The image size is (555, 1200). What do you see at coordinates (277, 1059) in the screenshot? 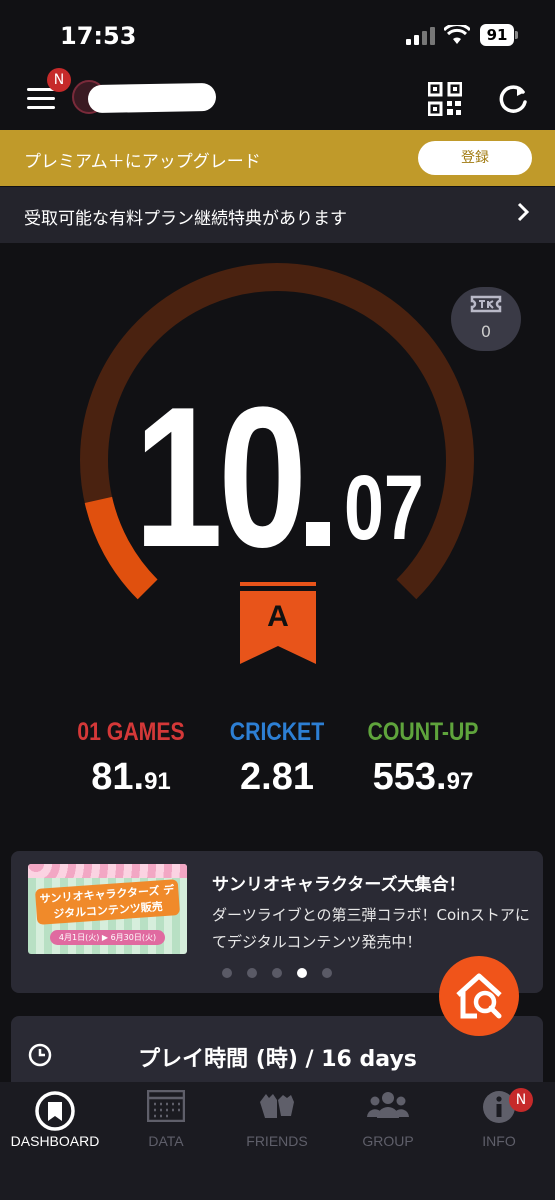
I see `playtime-title: プレイ時間 (時) / 16 days` at bounding box center [277, 1059].